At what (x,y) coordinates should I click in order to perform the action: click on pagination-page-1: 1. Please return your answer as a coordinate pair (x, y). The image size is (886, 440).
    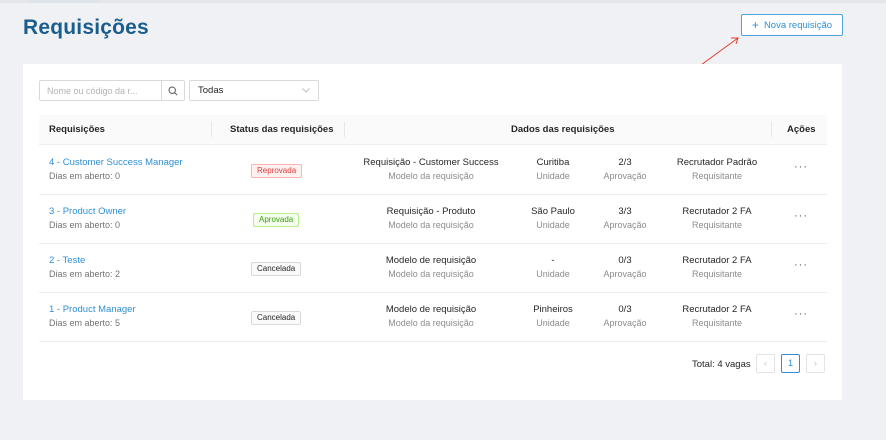
    Looking at the image, I should click on (790, 363).